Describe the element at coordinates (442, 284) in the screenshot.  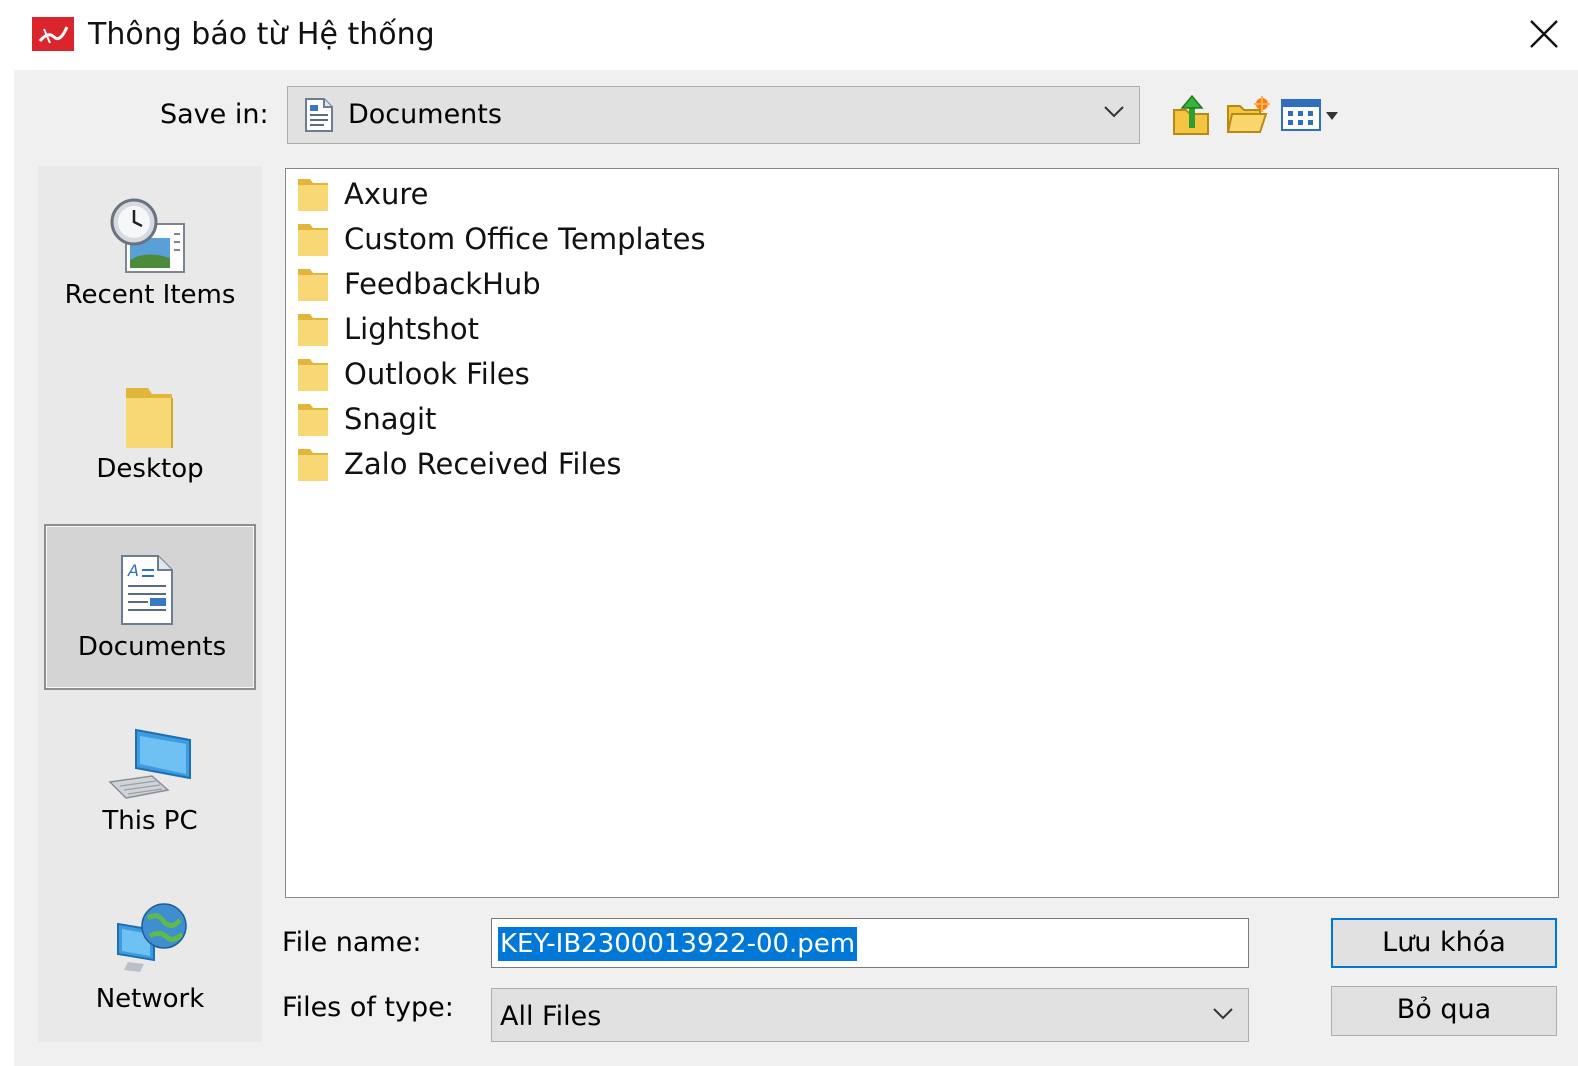
I see `file-name: FeedbackHub` at that location.